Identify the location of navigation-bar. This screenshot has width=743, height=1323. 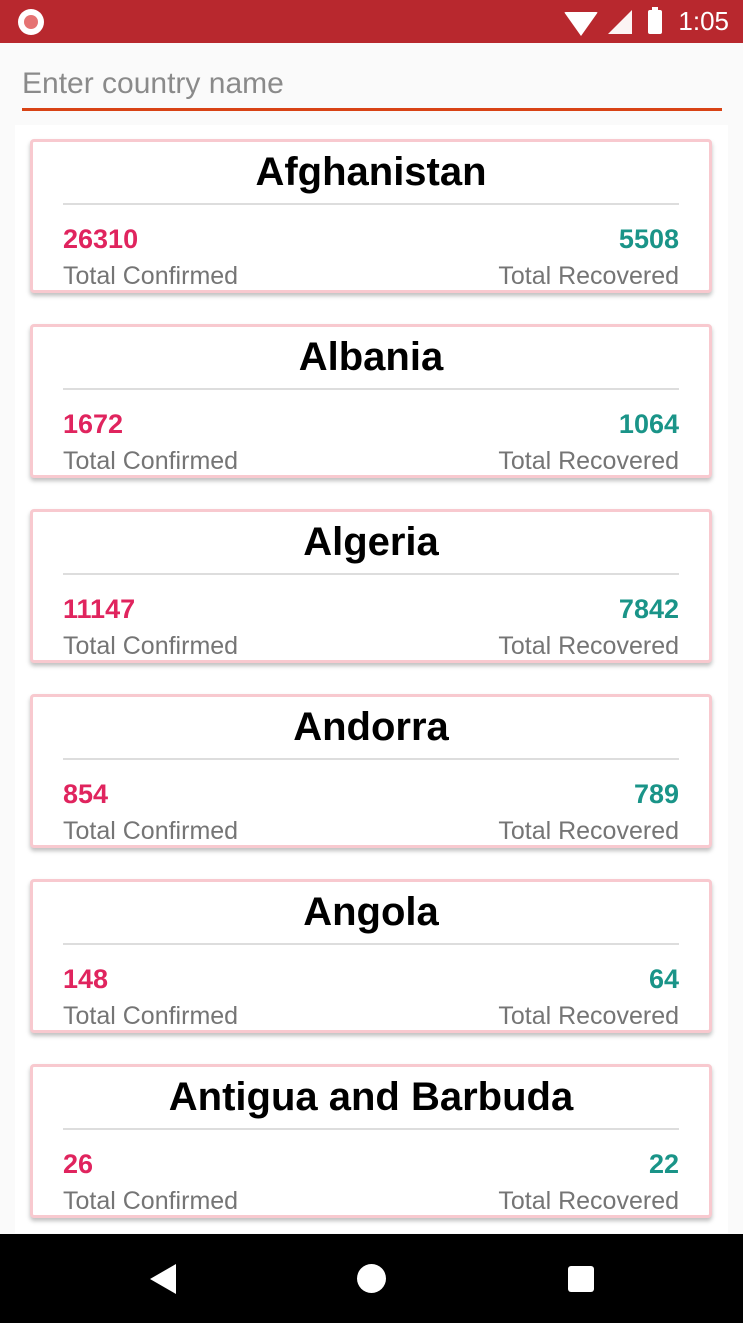
(371, 1278).